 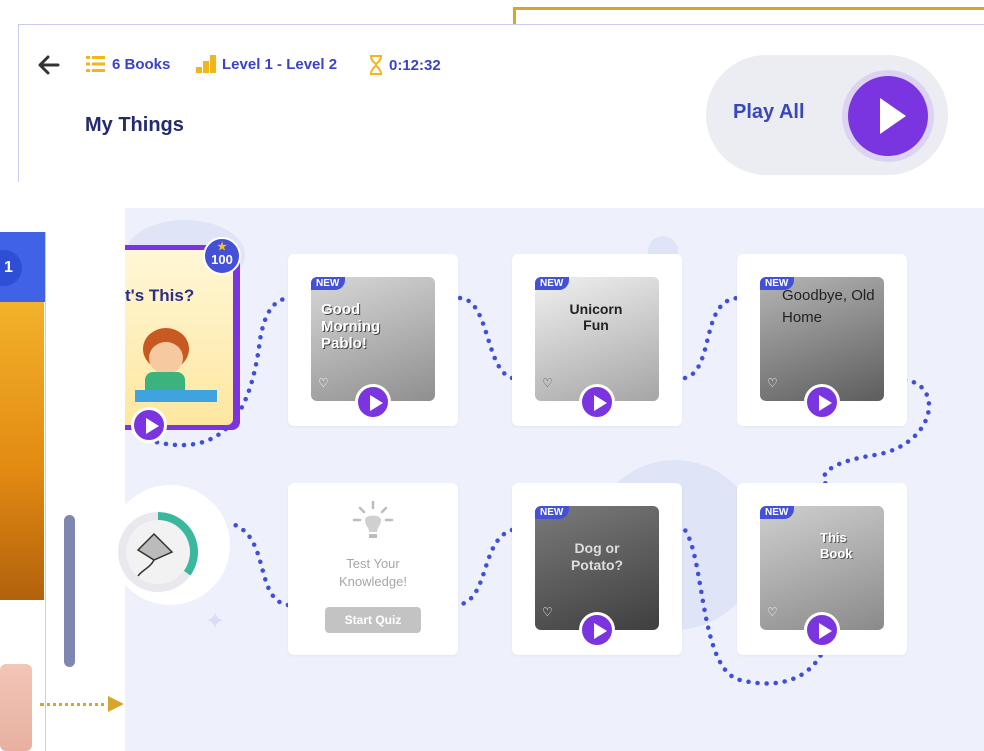 What do you see at coordinates (179, 337) in the screenshot?
I see `featured-book-cover: t's This?` at bounding box center [179, 337].